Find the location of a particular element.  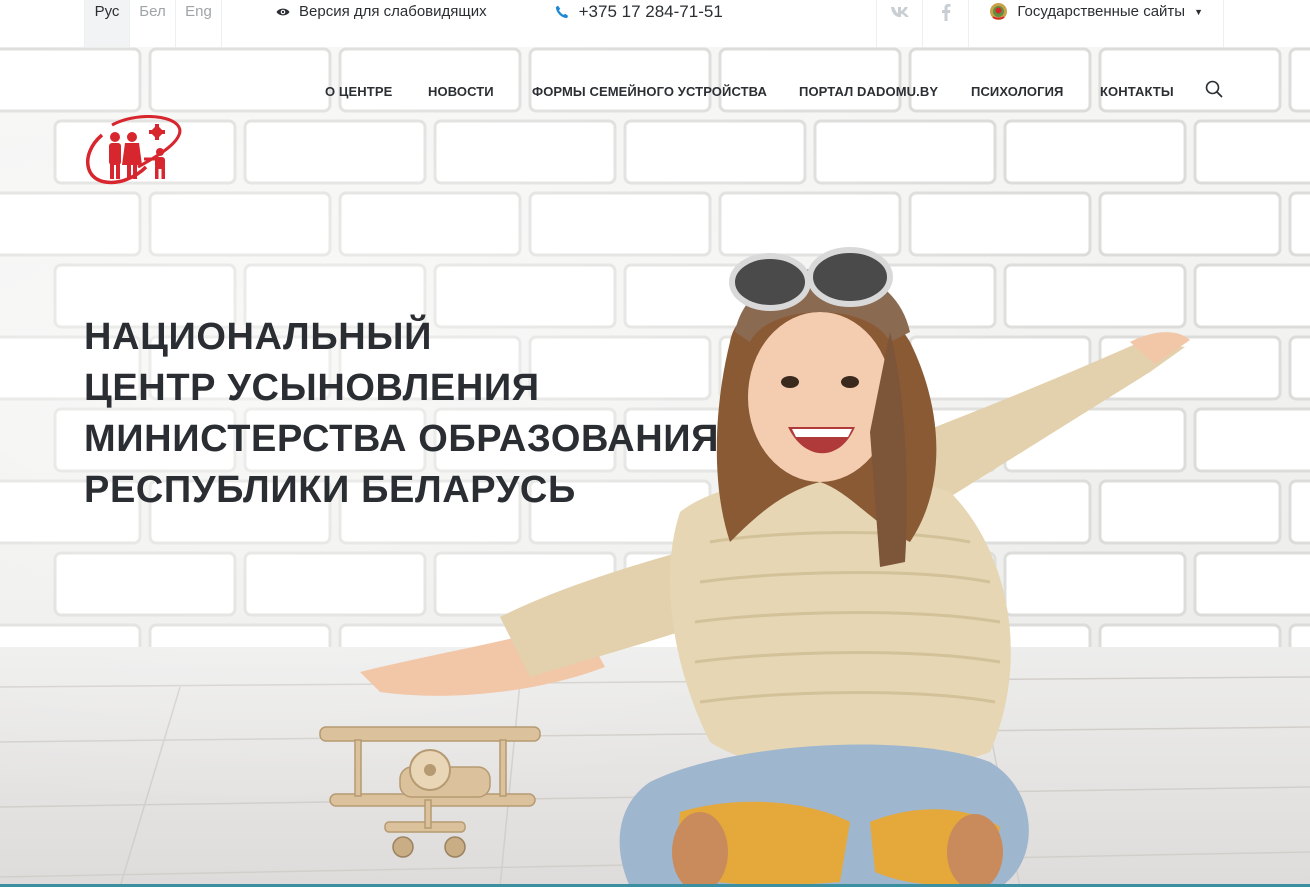

phone-icon is located at coordinates (561, 11).